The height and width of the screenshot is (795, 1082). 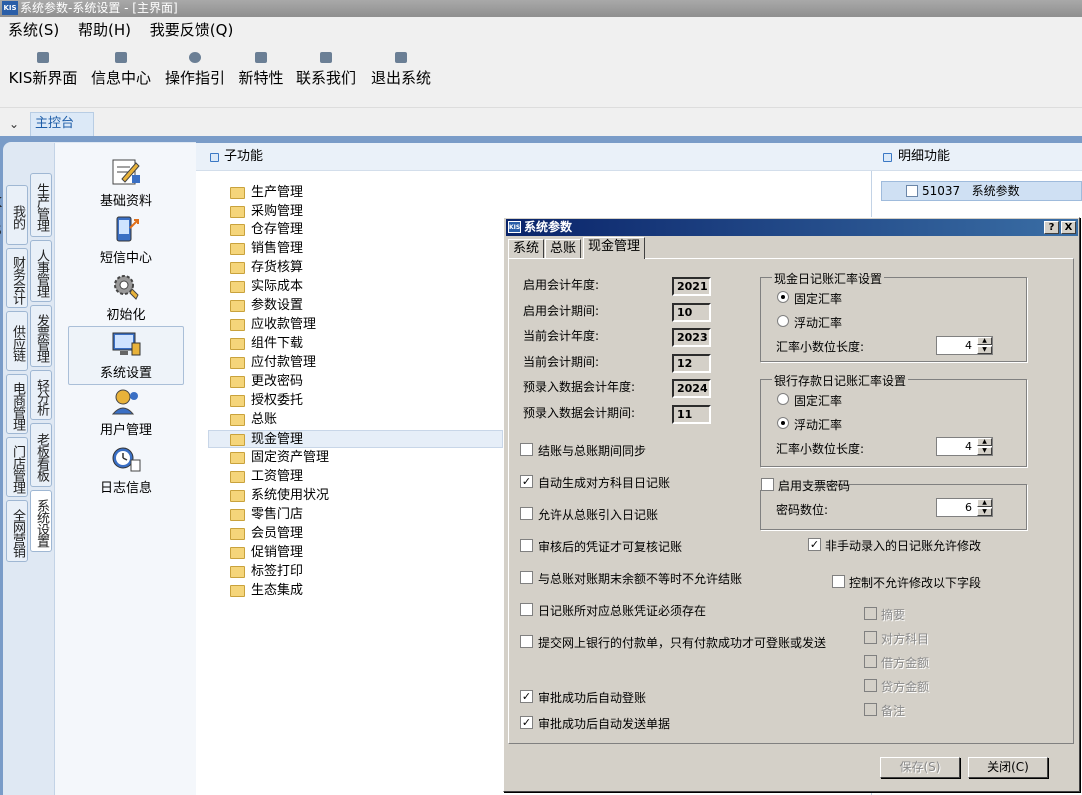 What do you see at coordinates (266, 212) in the screenshot?
I see `tree-item: 采购管理` at bounding box center [266, 212].